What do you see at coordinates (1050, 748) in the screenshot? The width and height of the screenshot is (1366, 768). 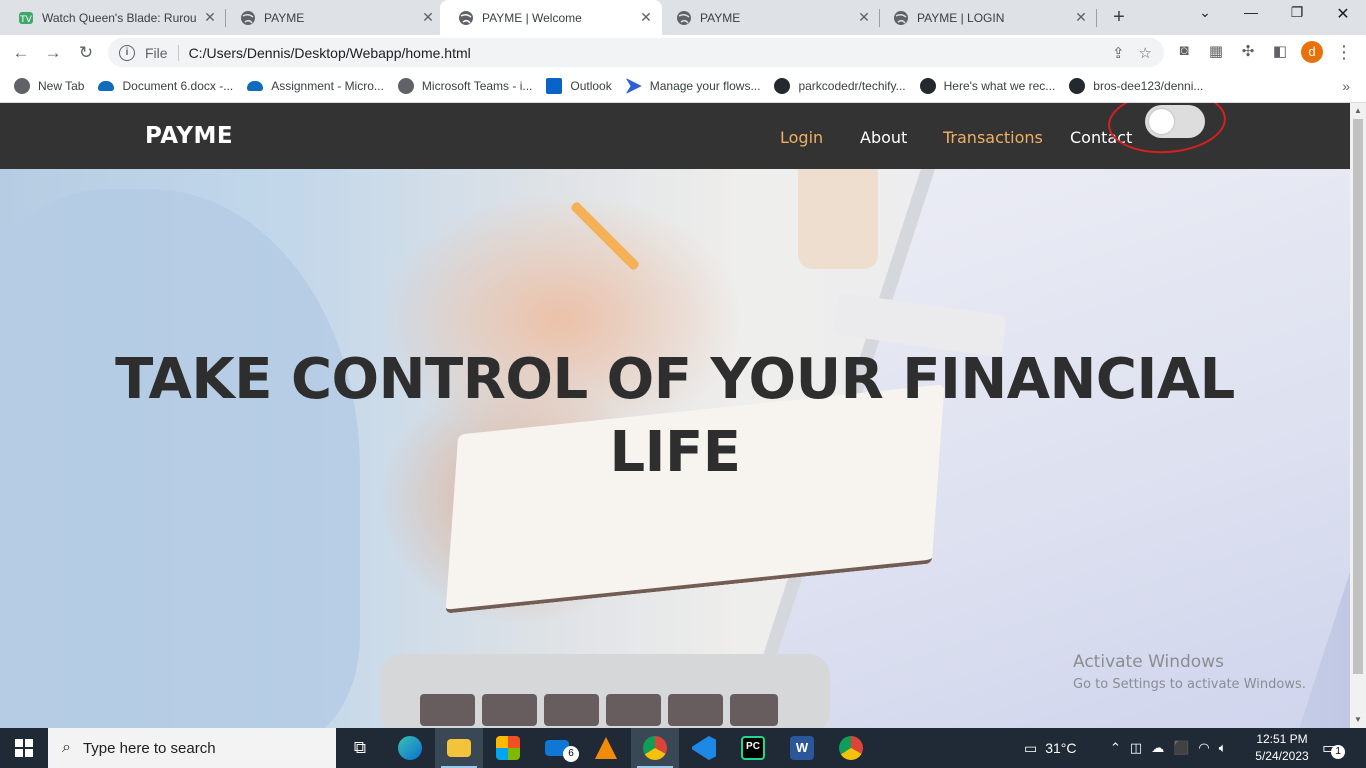 I see `weather-widget: ▭ 31°C` at bounding box center [1050, 748].